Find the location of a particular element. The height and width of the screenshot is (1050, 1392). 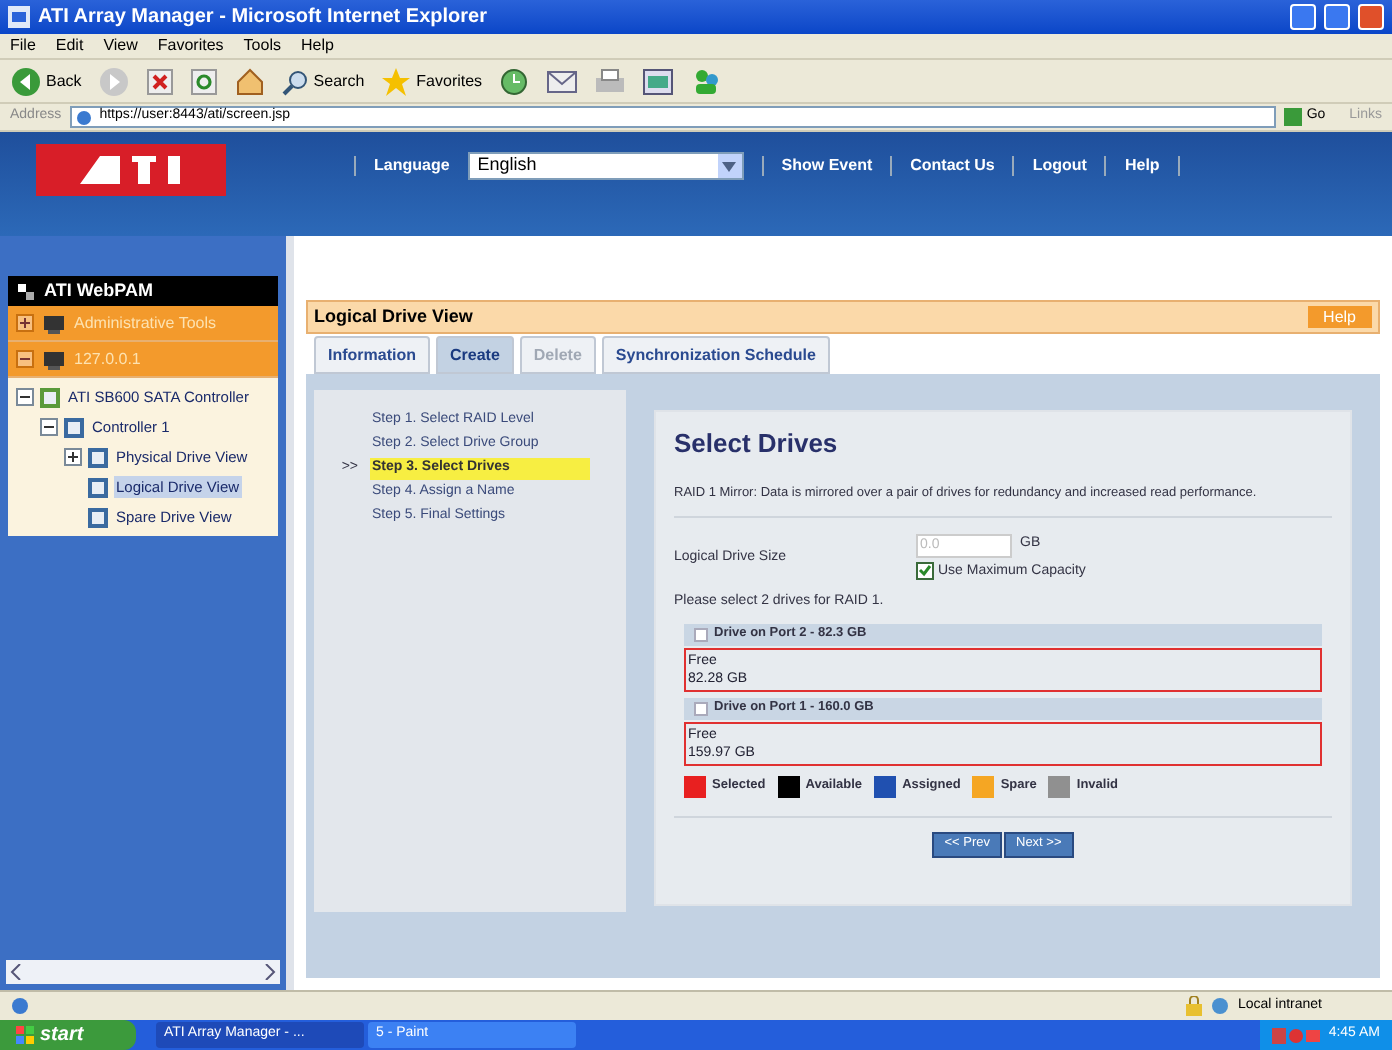

start-button: start is located at coordinates (68, 1035).